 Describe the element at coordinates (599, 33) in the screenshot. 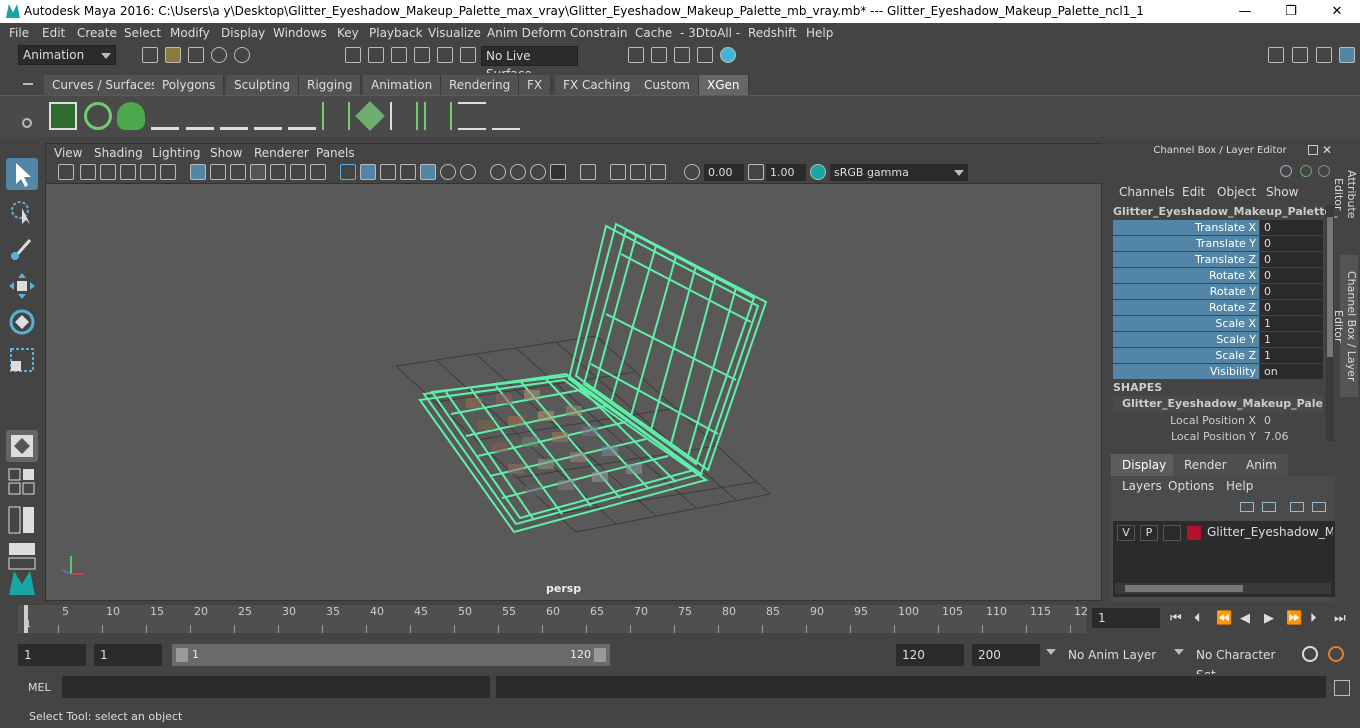

I see `menu-constrain: Constrain` at that location.